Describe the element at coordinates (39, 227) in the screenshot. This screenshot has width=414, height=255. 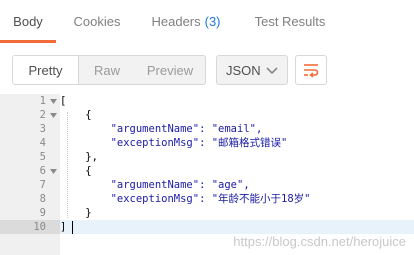
I see `line-number: 10` at that location.